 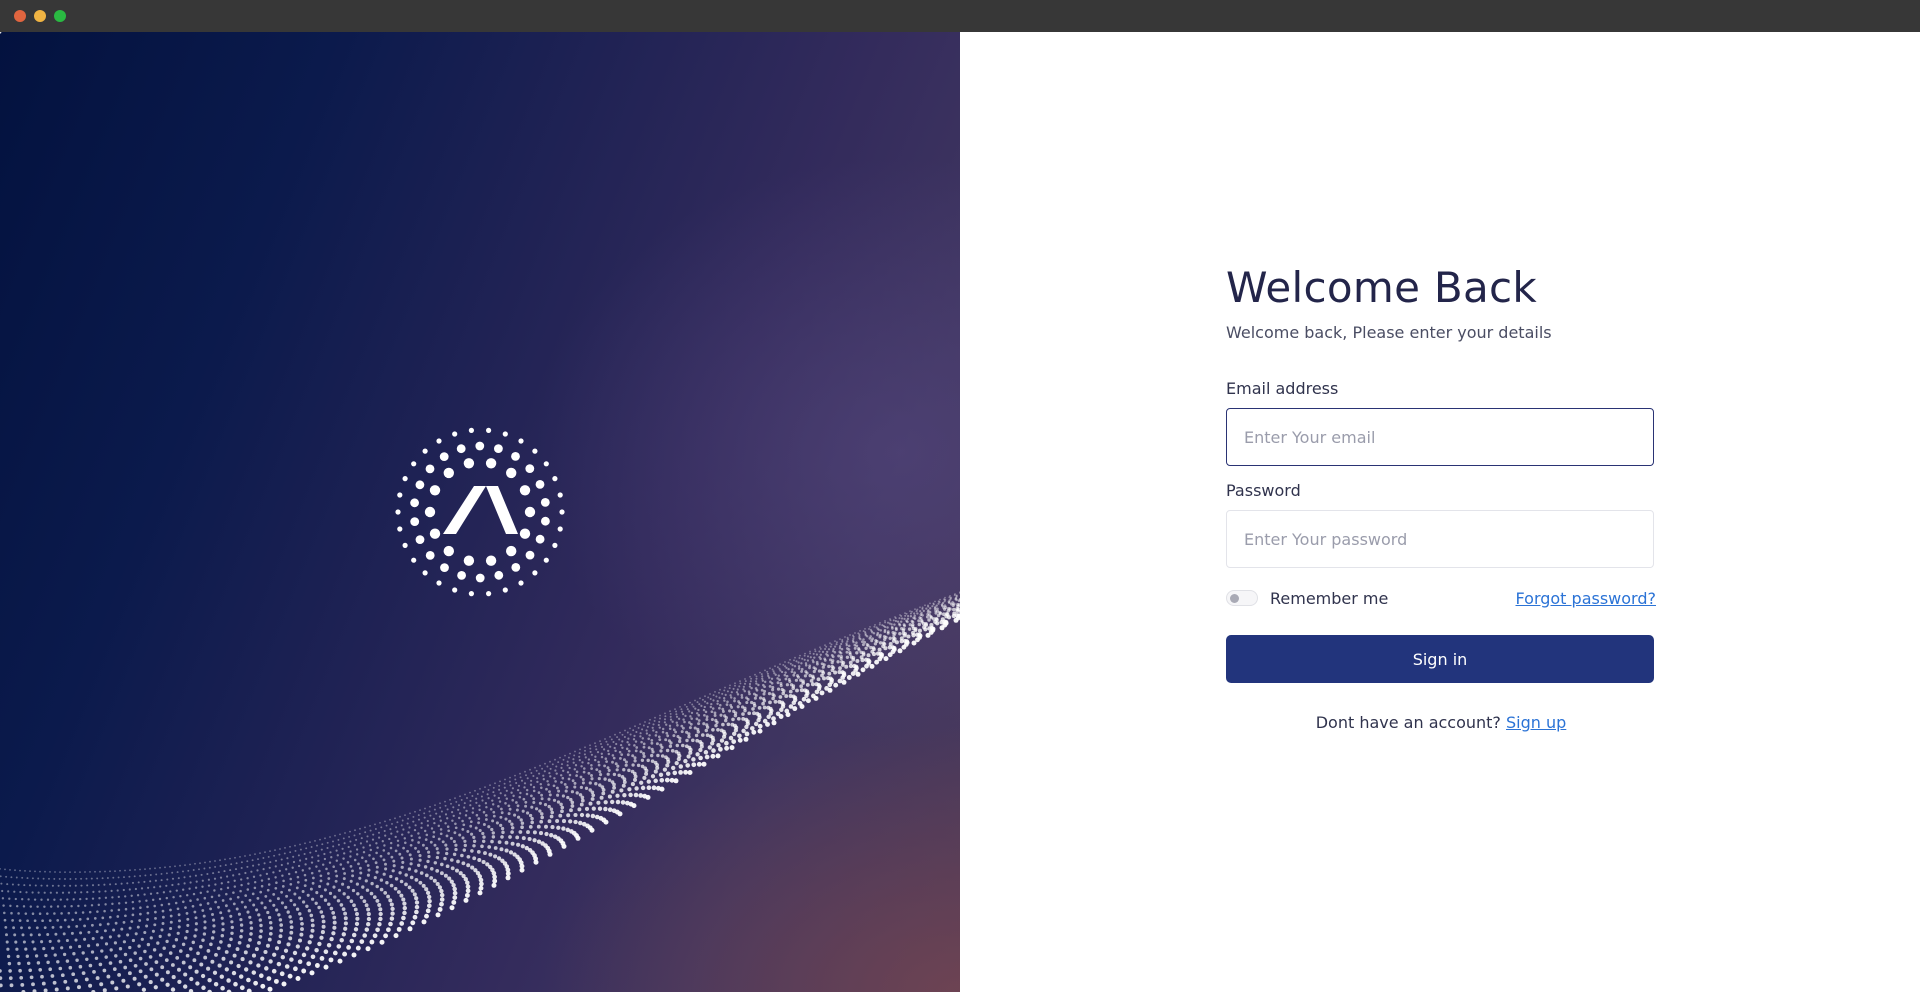 What do you see at coordinates (1440, 437) in the screenshot?
I see `email-field` at bounding box center [1440, 437].